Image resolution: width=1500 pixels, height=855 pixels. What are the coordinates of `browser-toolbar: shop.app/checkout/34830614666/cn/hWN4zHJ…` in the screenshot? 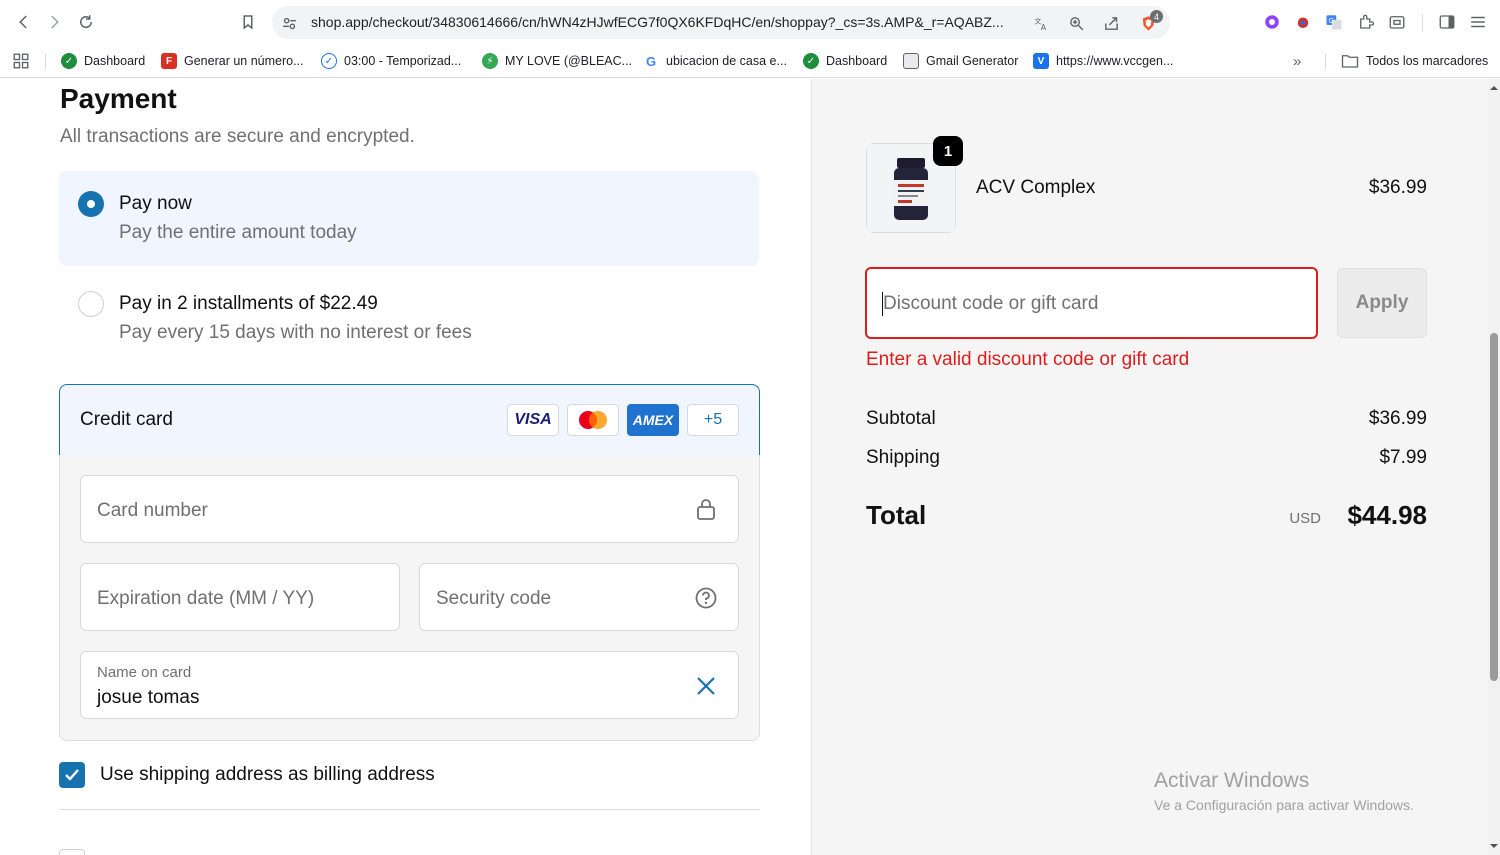 It's located at (750, 22).